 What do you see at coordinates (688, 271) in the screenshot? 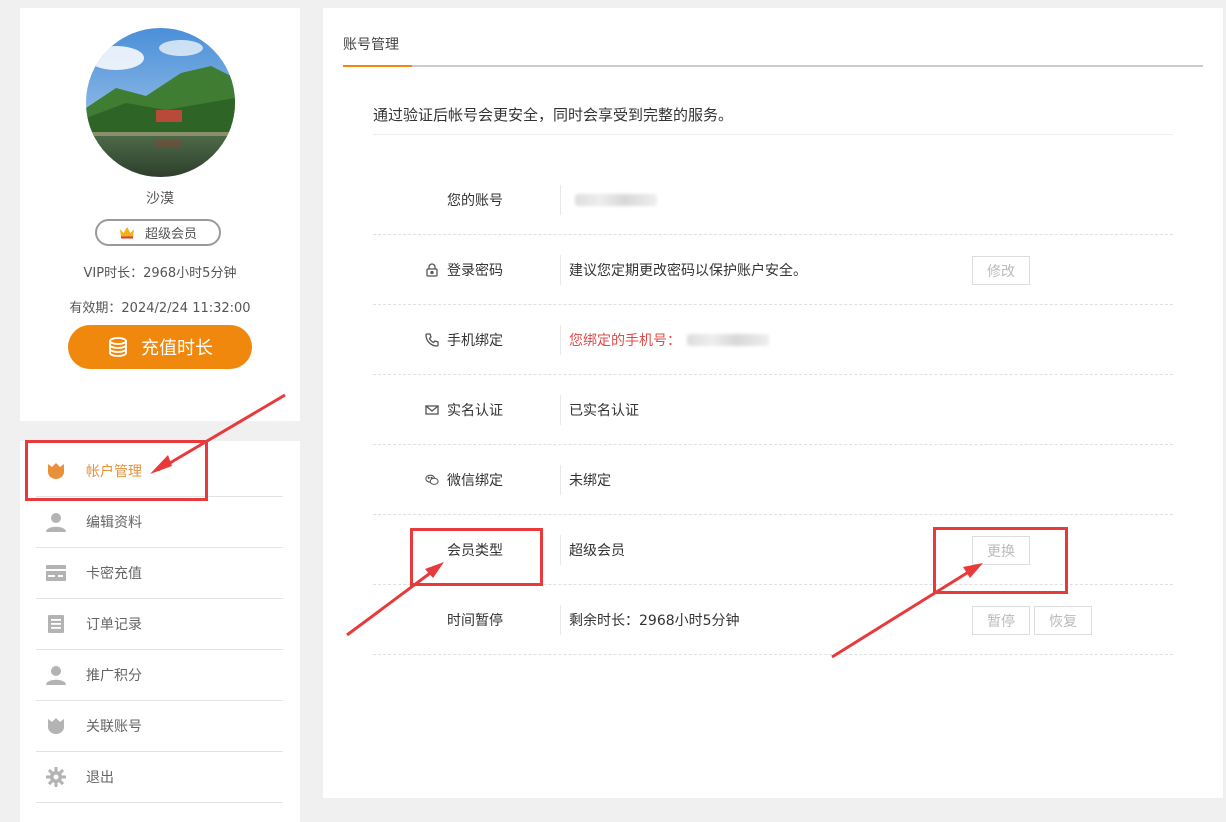
I see `password-hint: 建议您定期更改密码以保护账户安全。` at bounding box center [688, 271].